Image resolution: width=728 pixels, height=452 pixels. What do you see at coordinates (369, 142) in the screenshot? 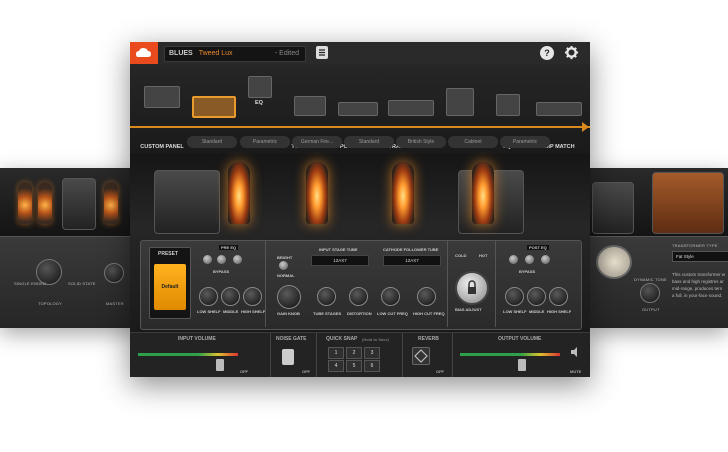
I see `power-amp-type-pill: Standard` at bounding box center [369, 142].